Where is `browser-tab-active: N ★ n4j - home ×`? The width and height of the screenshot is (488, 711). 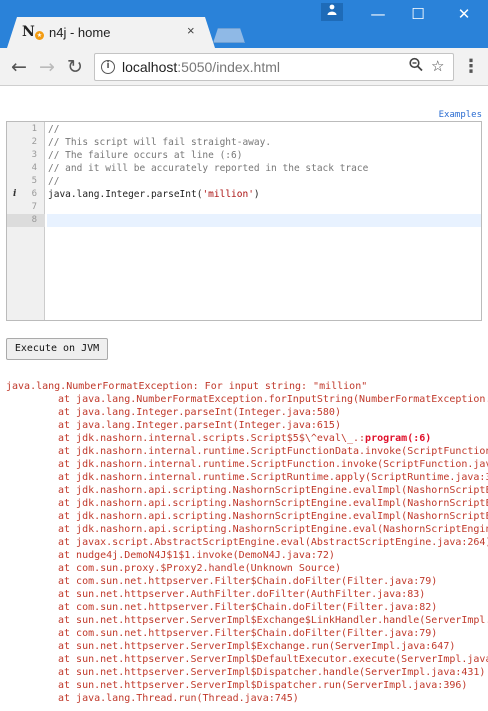
browser-tab-active: N ★ n4j - home × is located at coordinates (111, 32).